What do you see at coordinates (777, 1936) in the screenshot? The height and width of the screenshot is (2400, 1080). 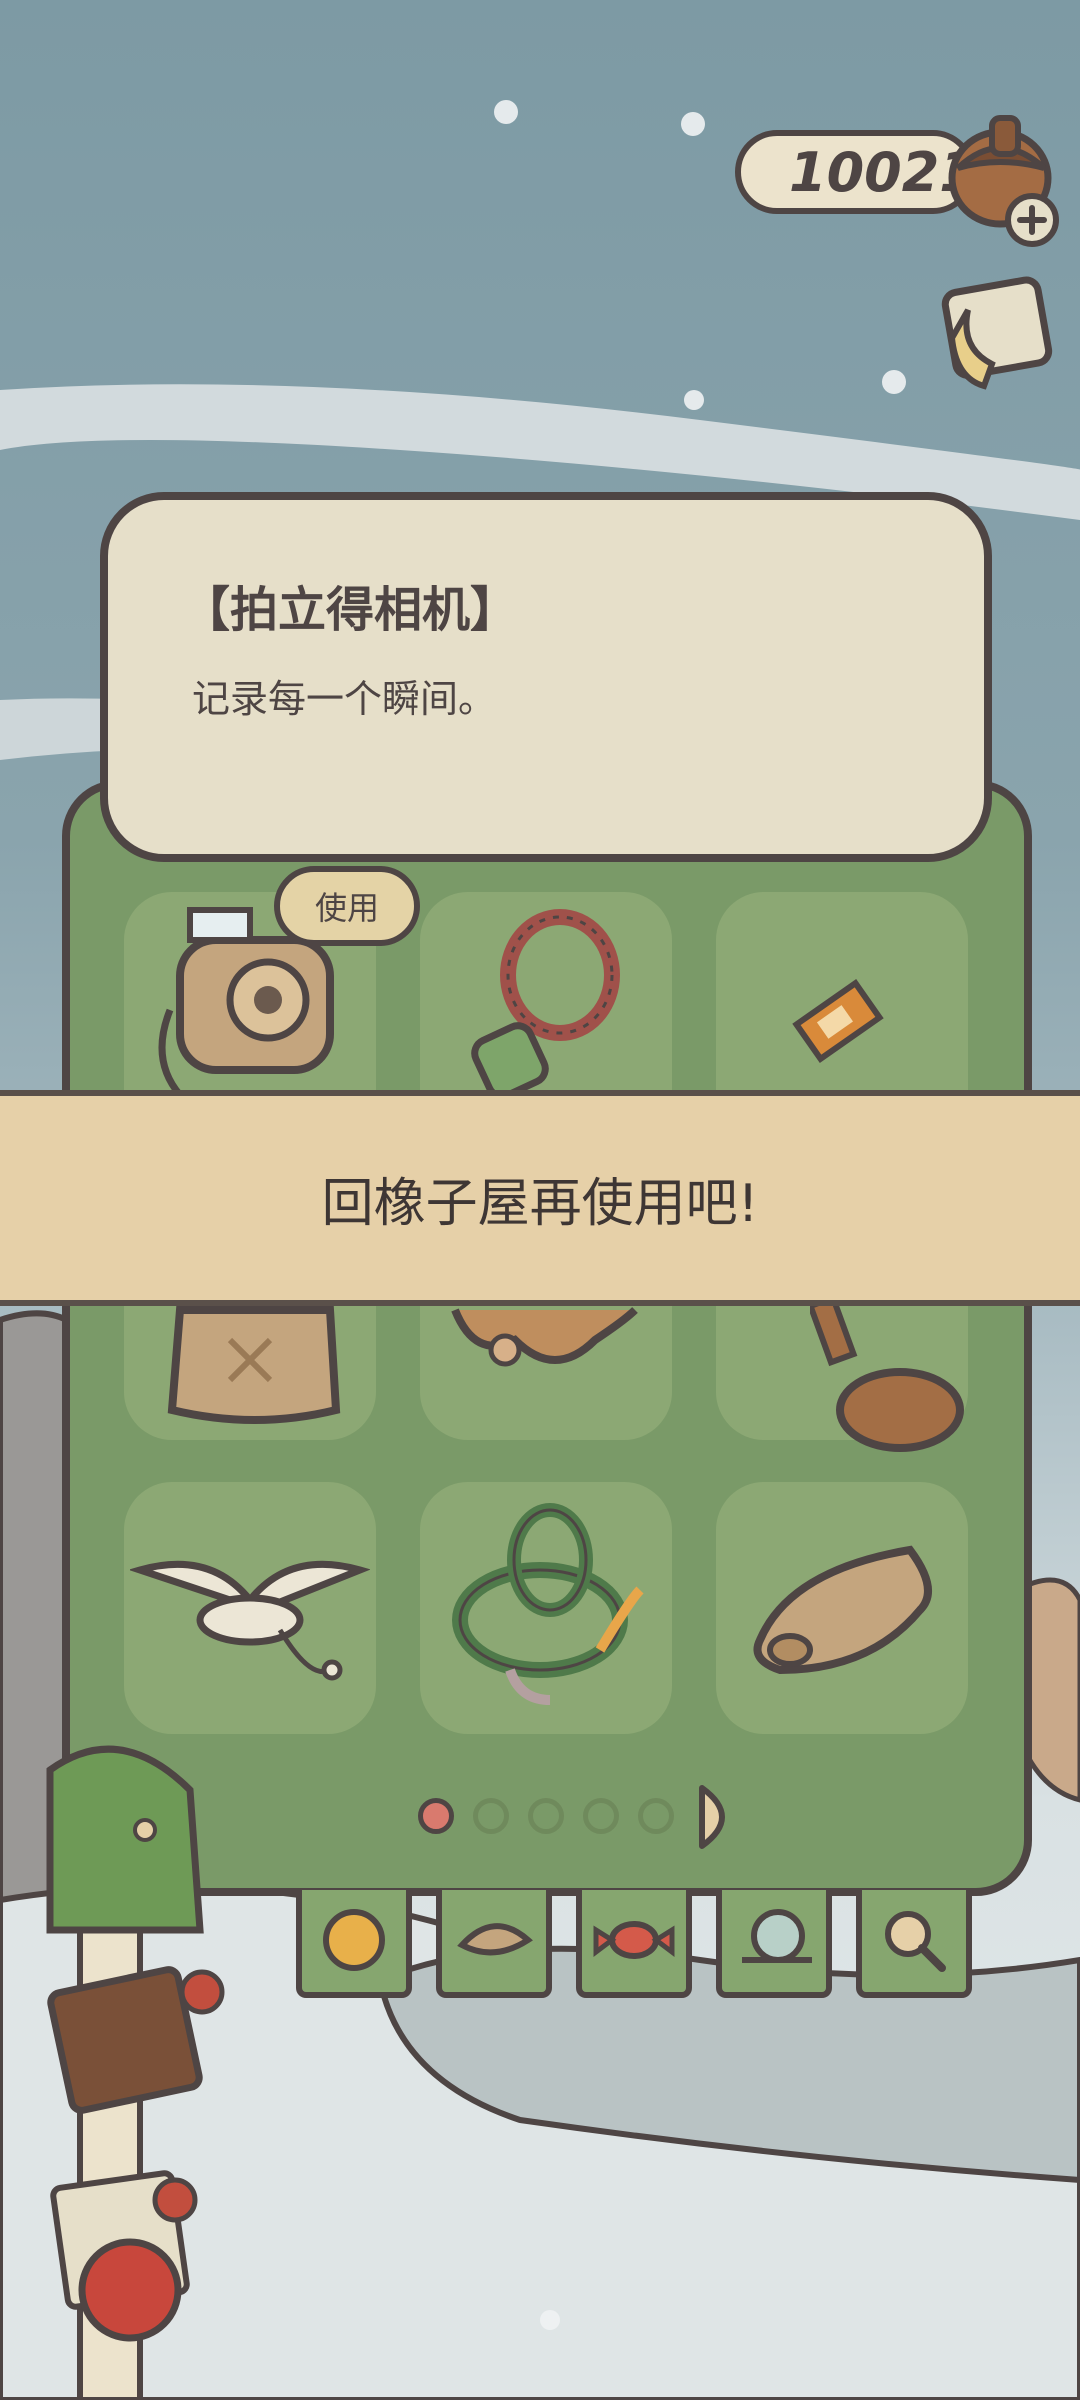 I see `snail-icon` at bounding box center [777, 1936].